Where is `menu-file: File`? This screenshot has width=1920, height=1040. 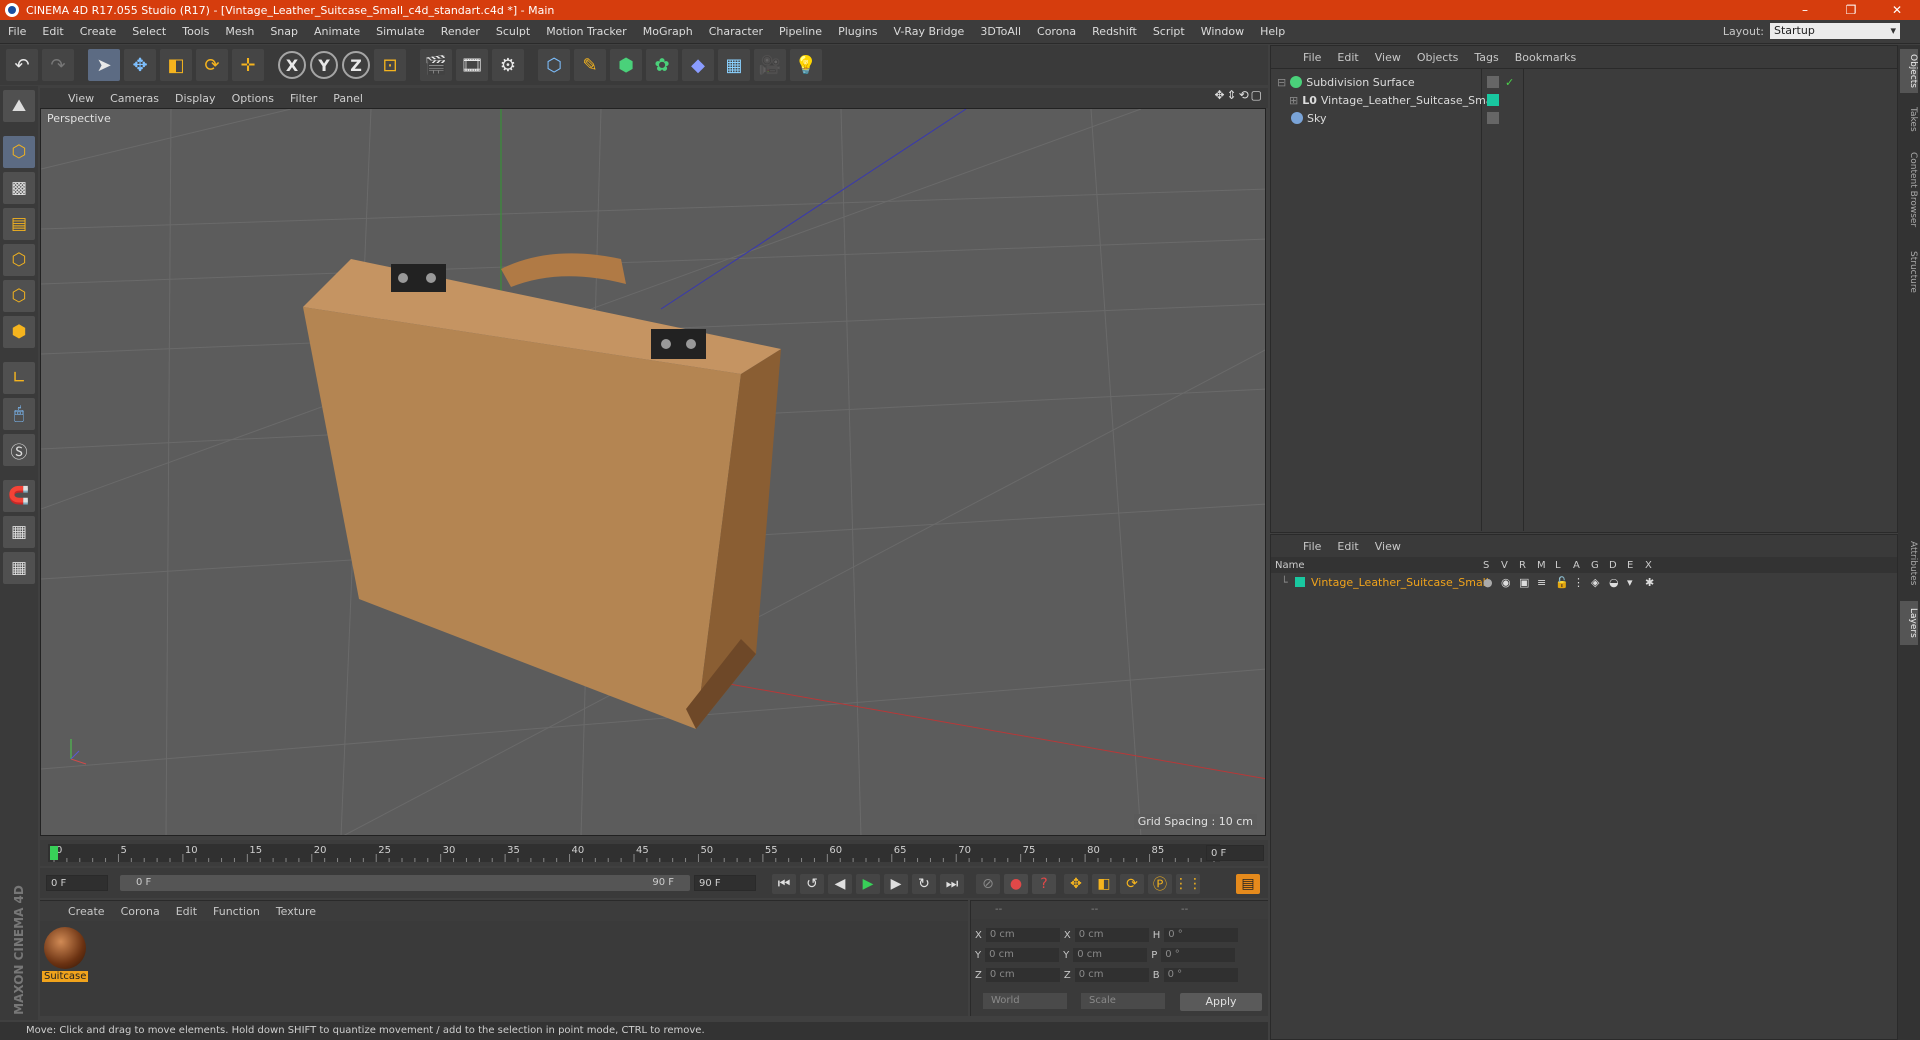
menu-file: File is located at coordinates (17, 31).